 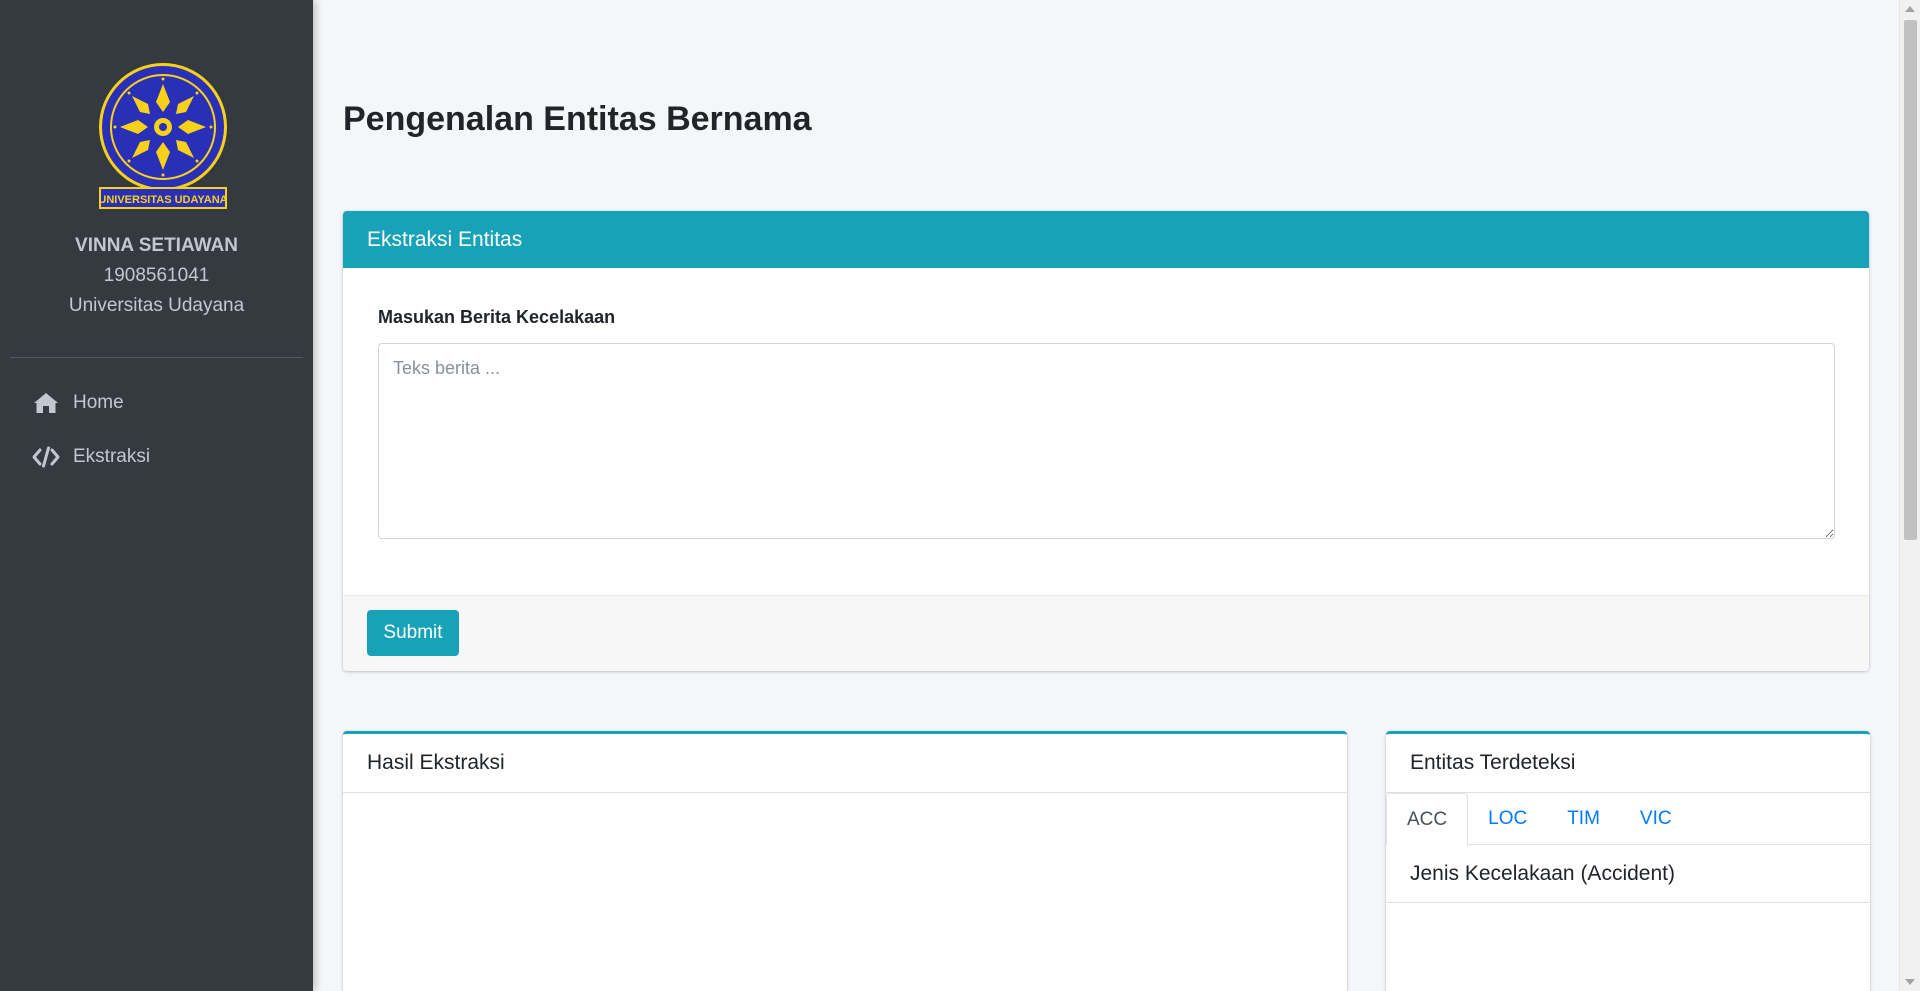 I want to click on sidebar-item-label: Home, so click(x=98, y=402).